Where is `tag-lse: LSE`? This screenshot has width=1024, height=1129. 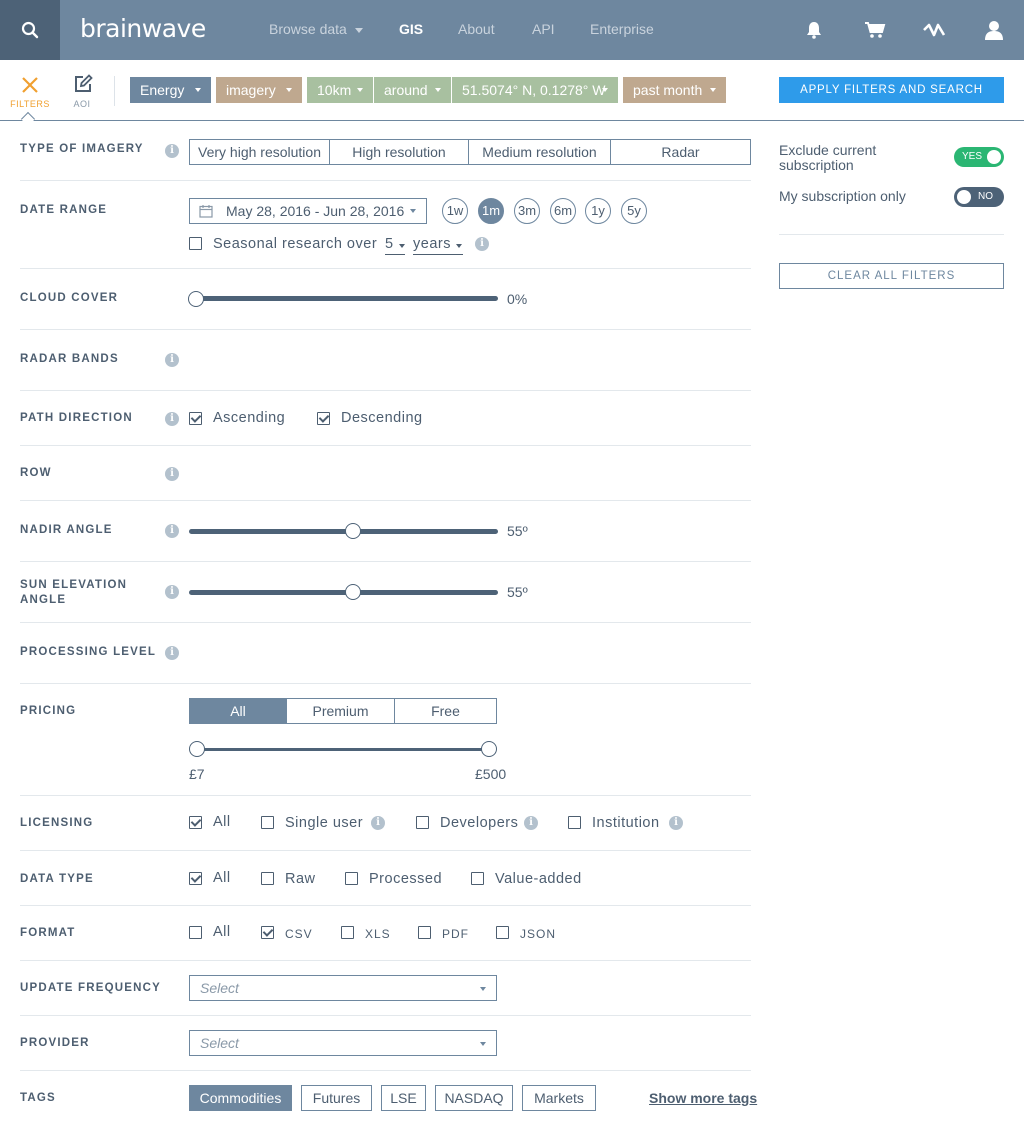 tag-lse: LSE is located at coordinates (403, 1098).